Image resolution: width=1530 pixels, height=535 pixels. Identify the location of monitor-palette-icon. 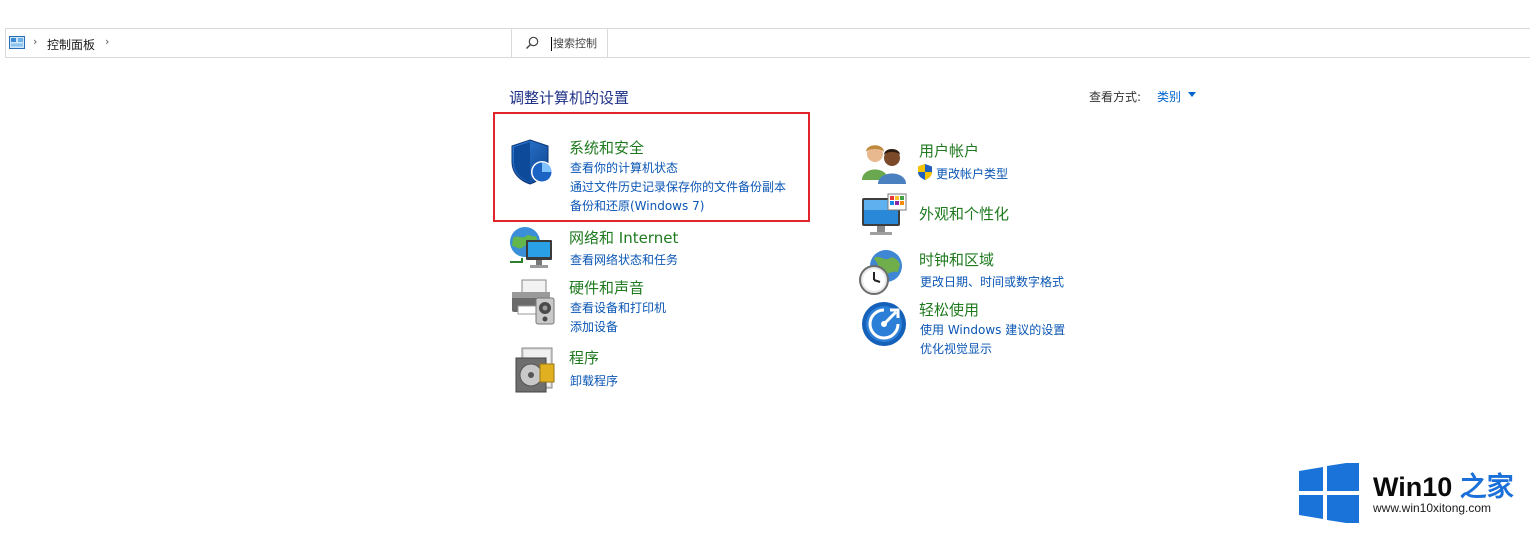
(884, 216).